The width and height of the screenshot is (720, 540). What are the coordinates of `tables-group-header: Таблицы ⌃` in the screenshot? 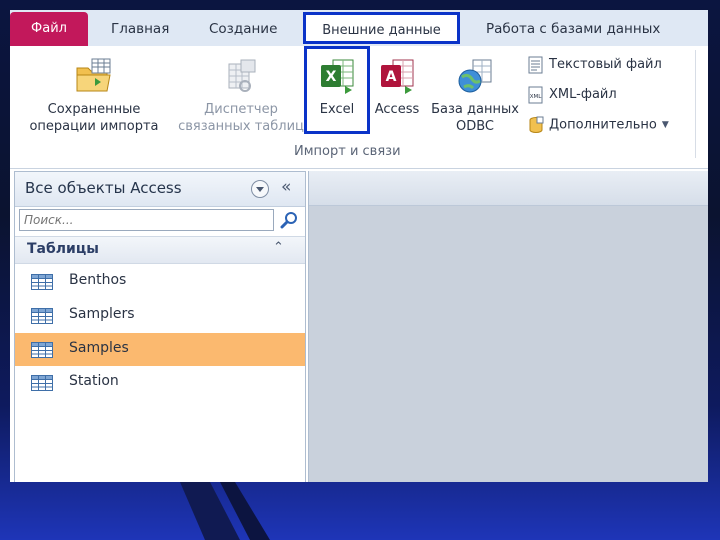 It's located at (160, 250).